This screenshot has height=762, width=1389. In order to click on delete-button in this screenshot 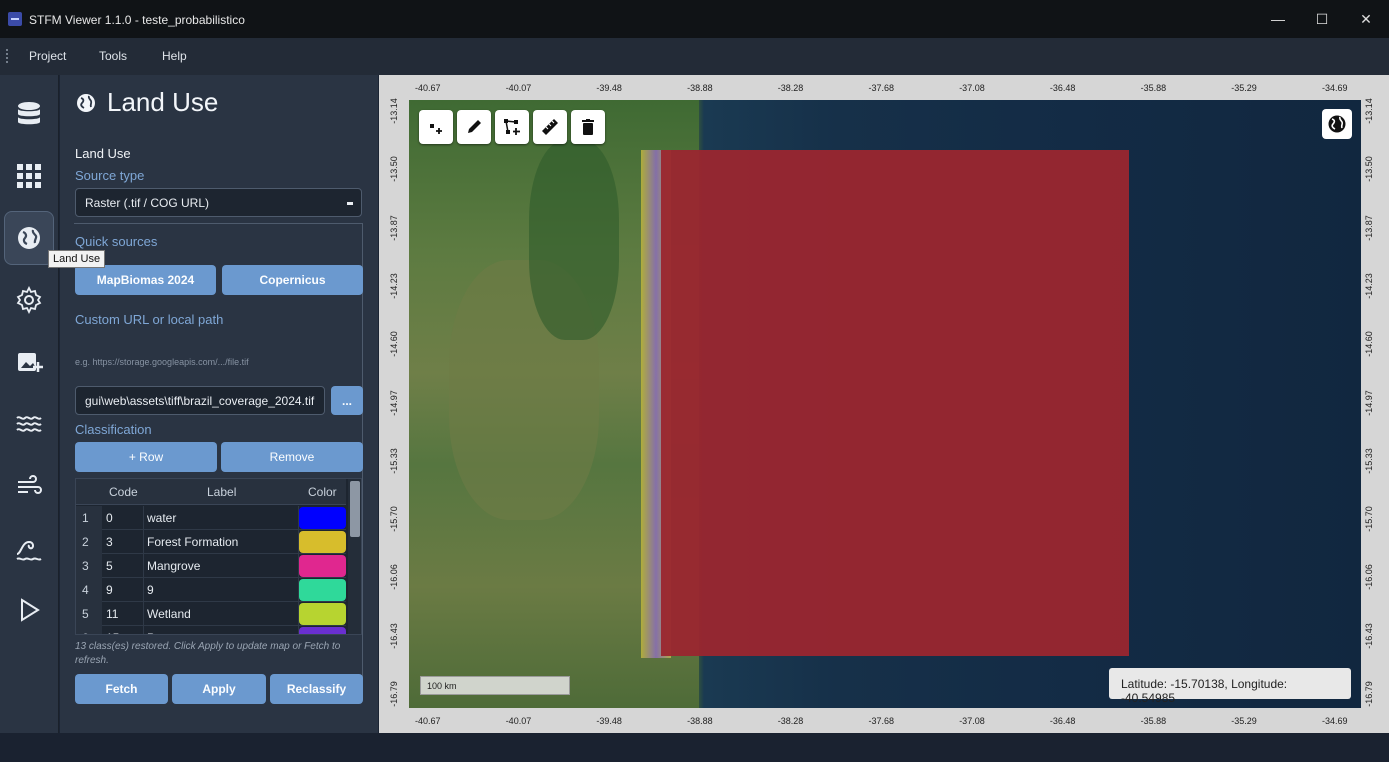, I will do `click(588, 127)`.